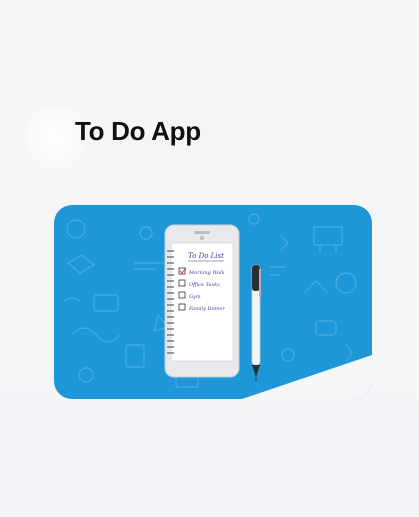 The width and height of the screenshot is (419, 517). Describe the element at coordinates (204, 285) in the screenshot. I see `todo-item-2-label: Office Tasks` at that location.